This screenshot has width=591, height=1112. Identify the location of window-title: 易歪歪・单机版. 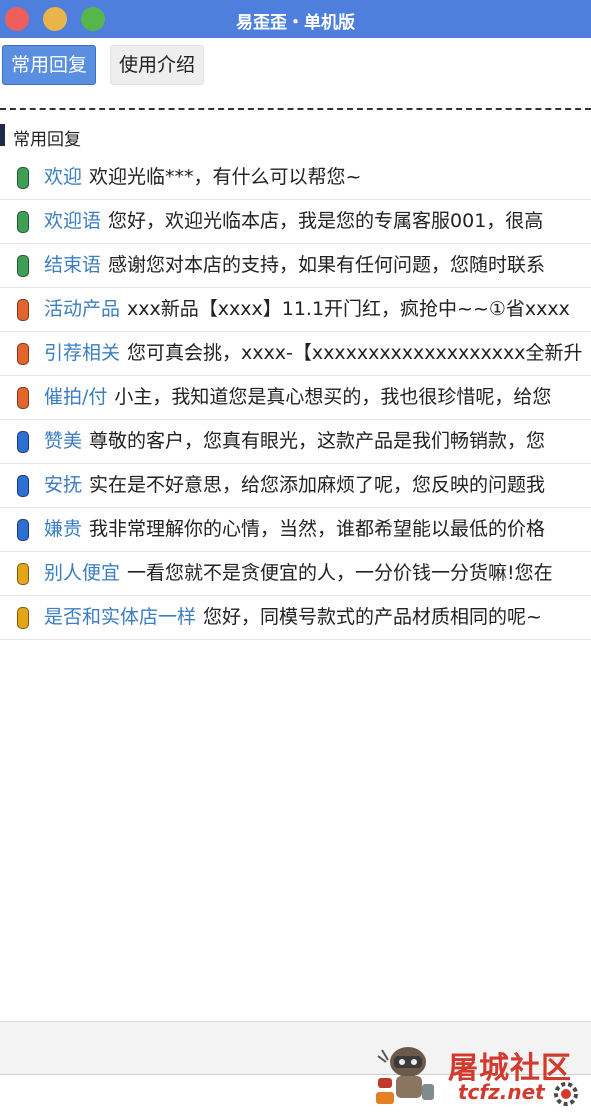
(295, 23).